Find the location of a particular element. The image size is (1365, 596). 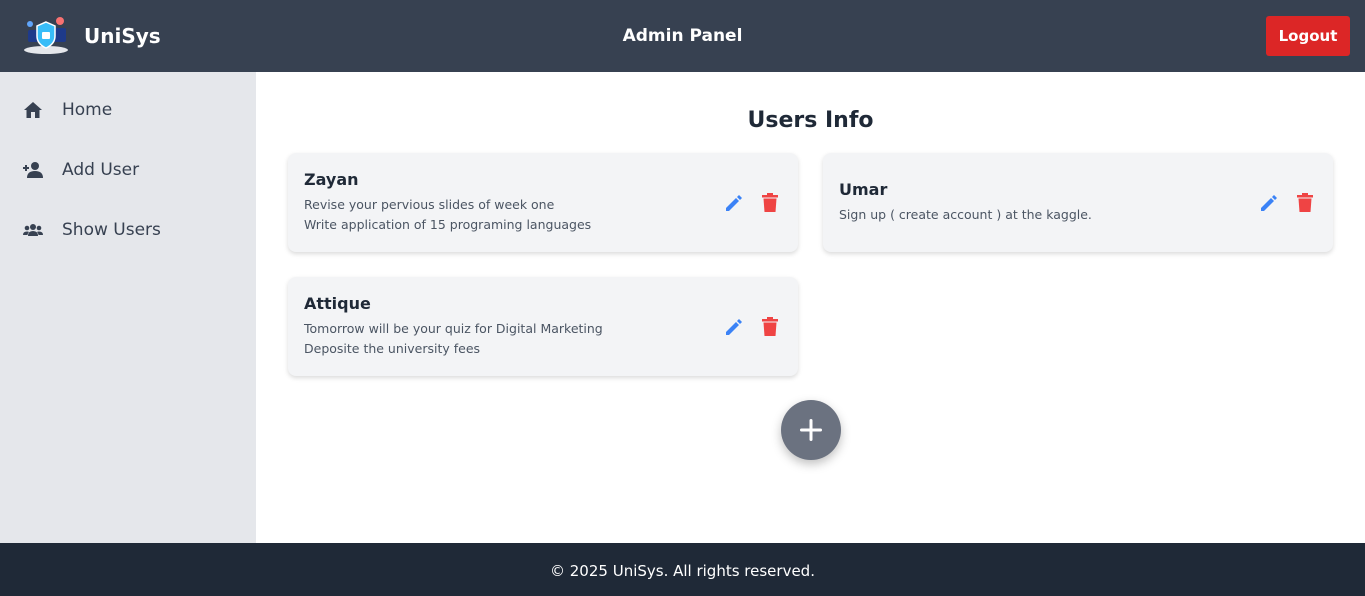

sidebar-item-add-user: Add User is located at coordinates (128, 170).